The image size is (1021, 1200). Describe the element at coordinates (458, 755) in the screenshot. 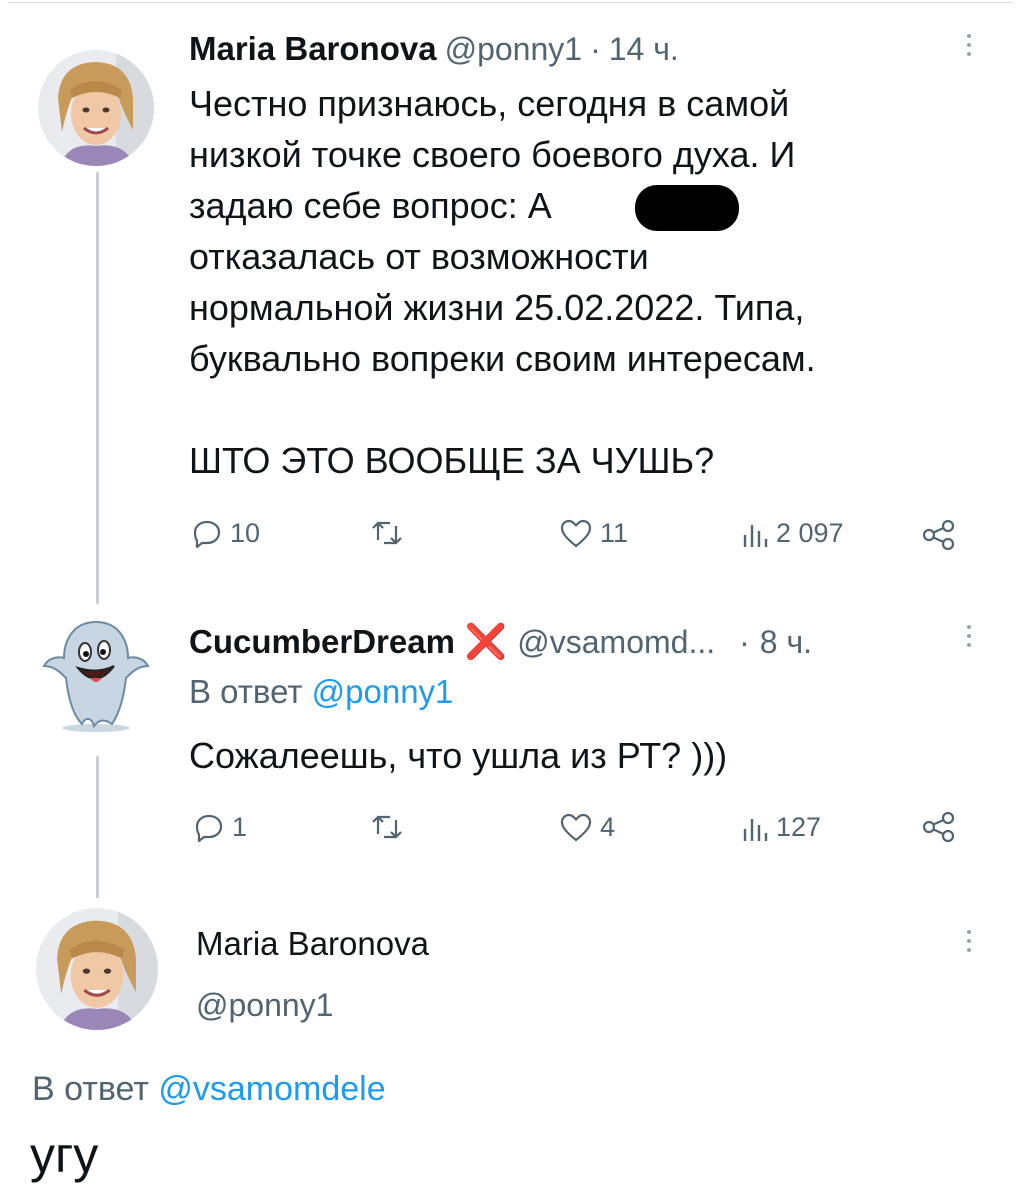

I see `tweet-body: Сожалеешь, что ушла из РТ? )))` at that location.